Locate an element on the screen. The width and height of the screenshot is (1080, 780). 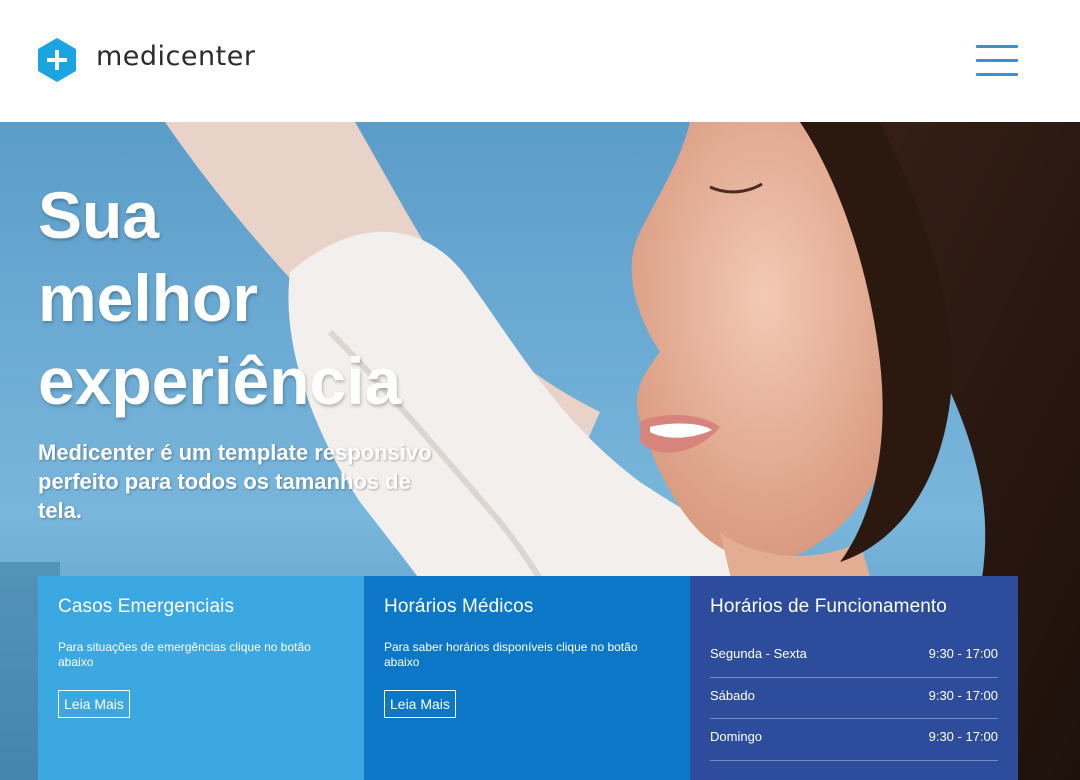
hours-day: Segunda - Sexta is located at coordinates (758, 653).